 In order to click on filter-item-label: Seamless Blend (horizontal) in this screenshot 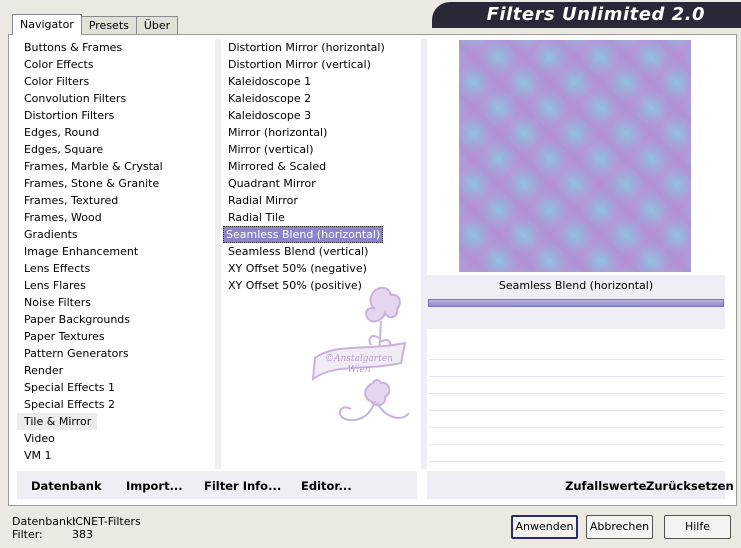, I will do `click(303, 234)`.